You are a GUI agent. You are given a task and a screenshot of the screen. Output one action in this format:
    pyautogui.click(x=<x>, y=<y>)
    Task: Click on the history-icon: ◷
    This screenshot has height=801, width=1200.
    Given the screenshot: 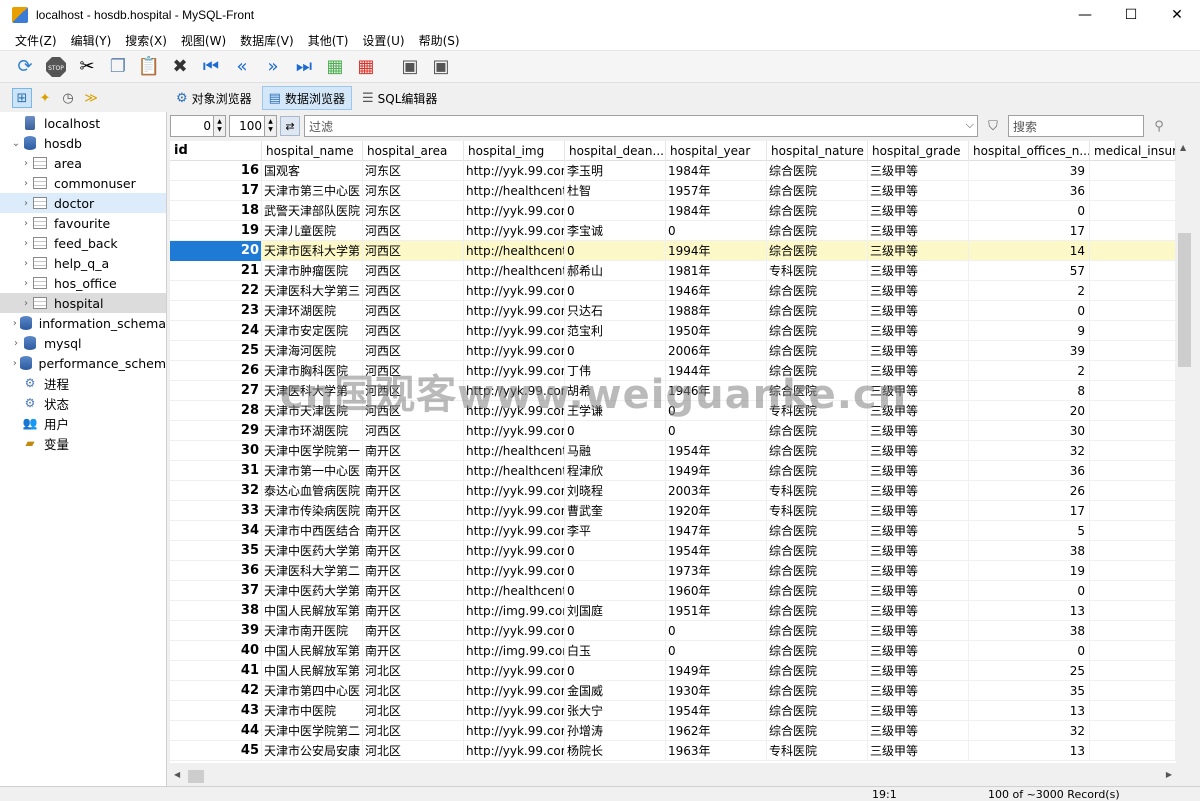 What is the action you would take?
    pyautogui.click(x=68, y=98)
    